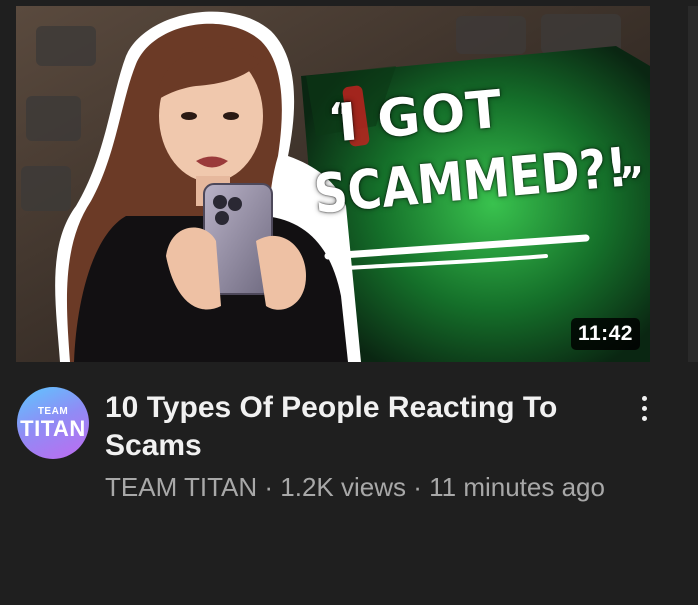  Describe the element at coordinates (631, 181) in the screenshot. I see `thumbnail-quote-close: ”` at that location.